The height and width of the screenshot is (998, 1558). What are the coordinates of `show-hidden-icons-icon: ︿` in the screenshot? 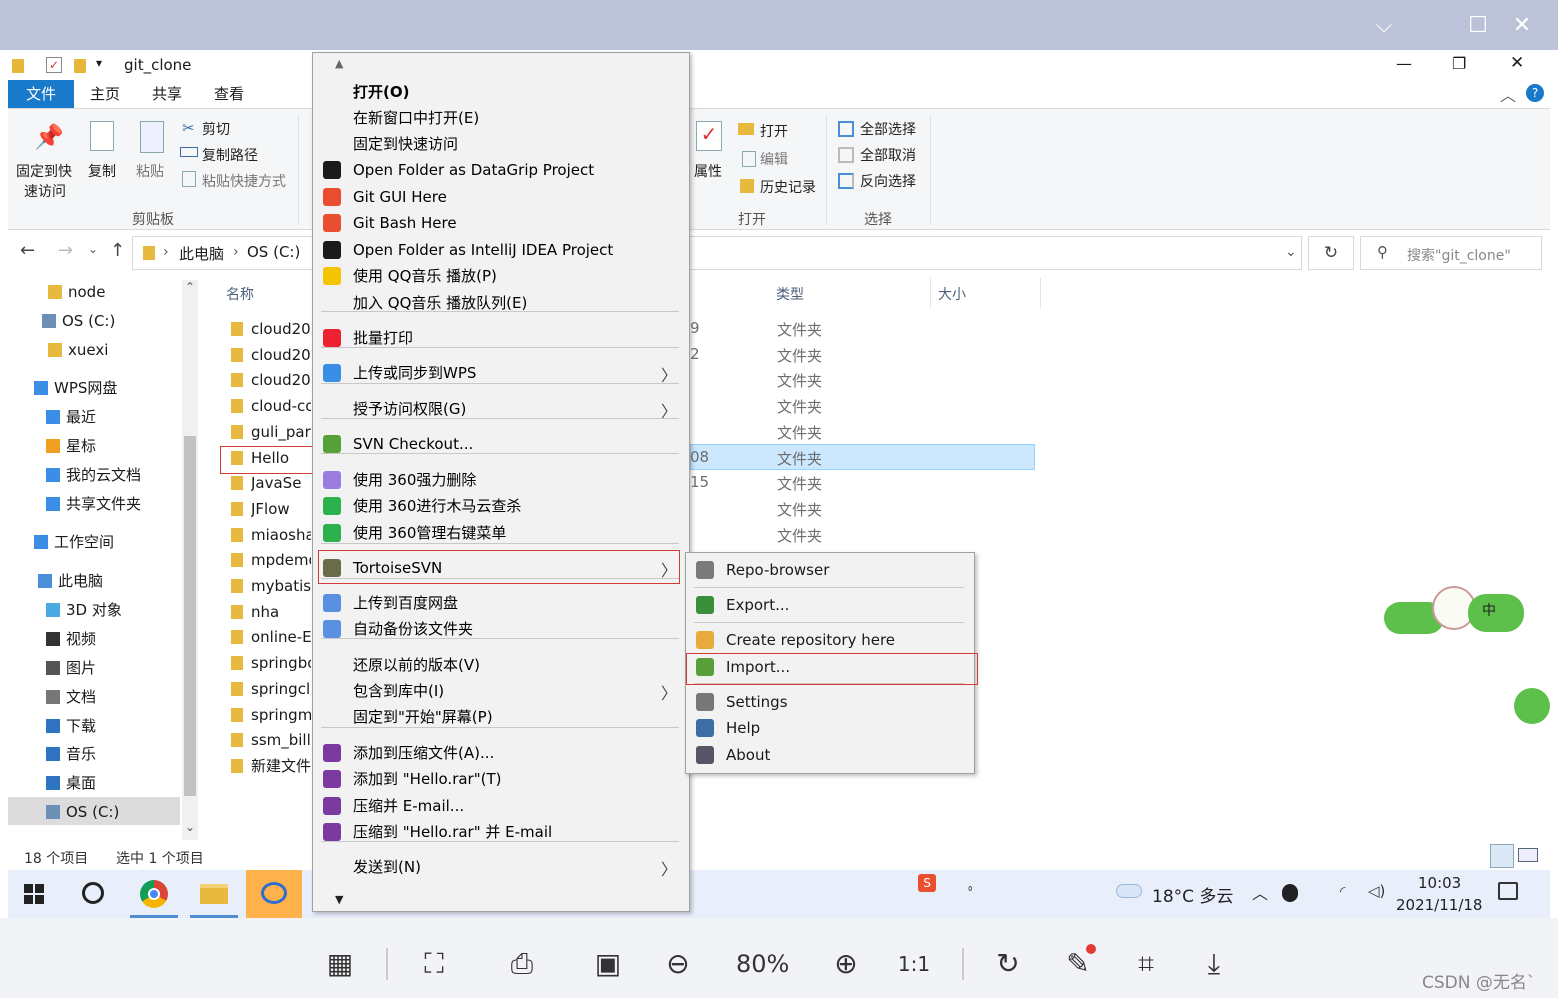 It's located at (1260, 892).